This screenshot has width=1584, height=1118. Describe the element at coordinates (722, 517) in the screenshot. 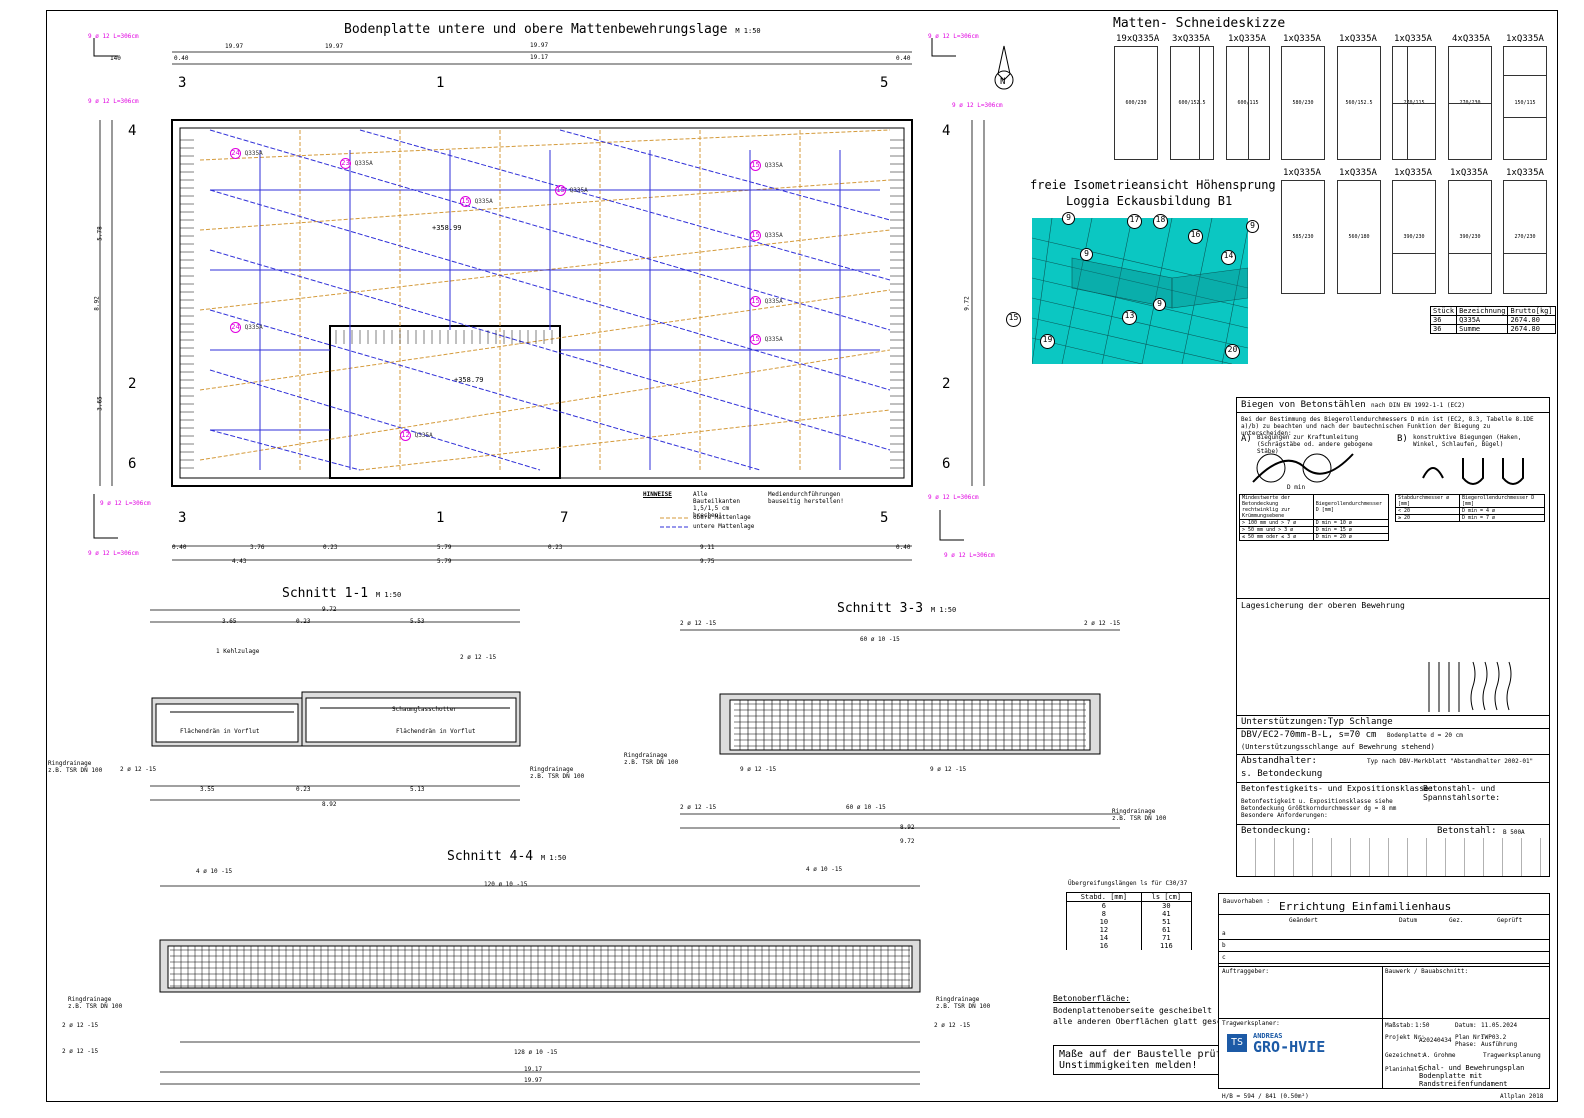

I see `legend-upper: obere Mattenlage` at that location.